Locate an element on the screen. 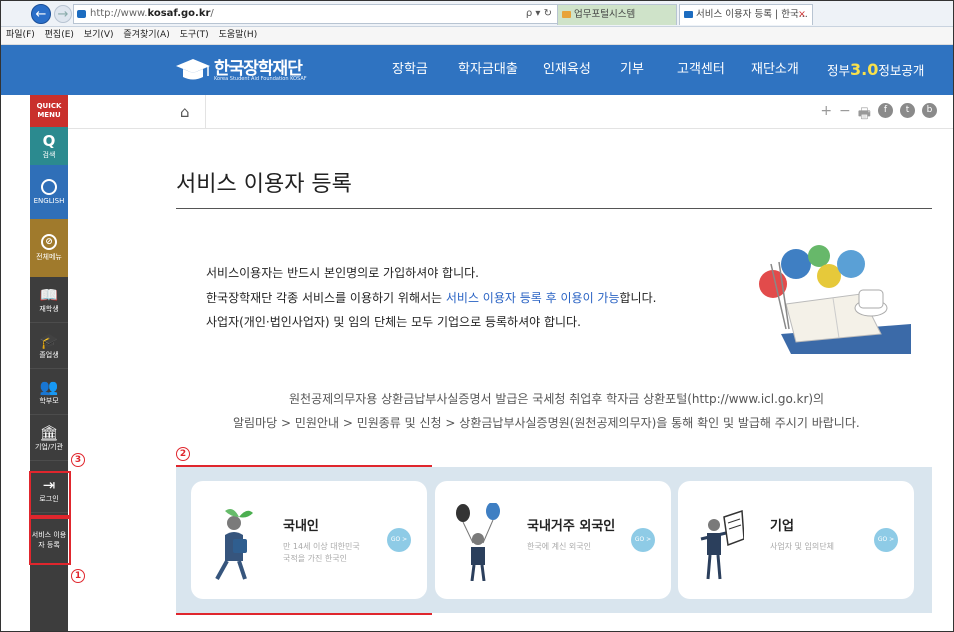 The height and width of the screenshot is (632, 954). card-description-line: 사업자 및 임의단체 is located at coordinates (802, 546).